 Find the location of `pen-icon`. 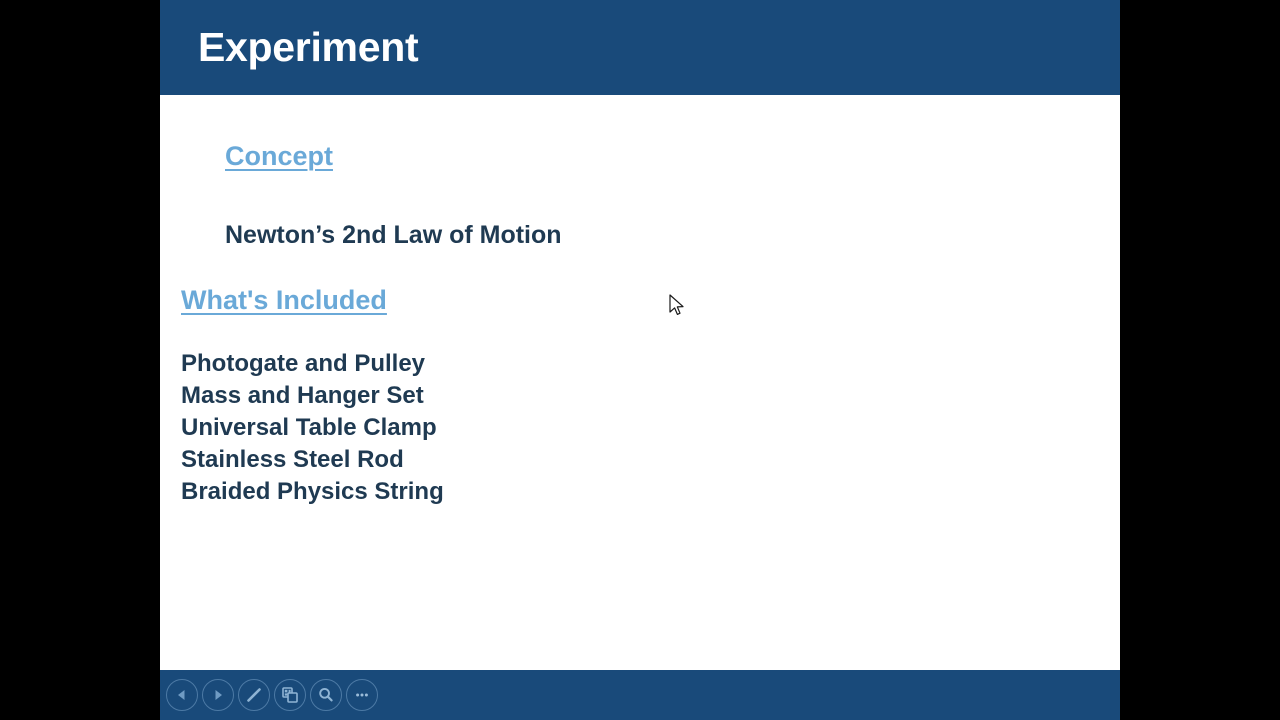

pen-icon is located at coordinates (254, 695).